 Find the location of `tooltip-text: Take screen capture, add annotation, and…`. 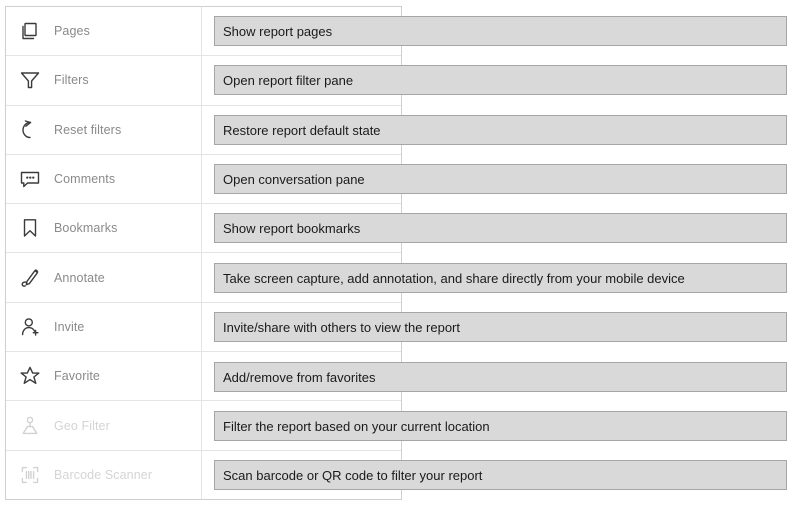

tooltip-text: Take screen capture, add annotation, and… is located at coordinates (454, 278).